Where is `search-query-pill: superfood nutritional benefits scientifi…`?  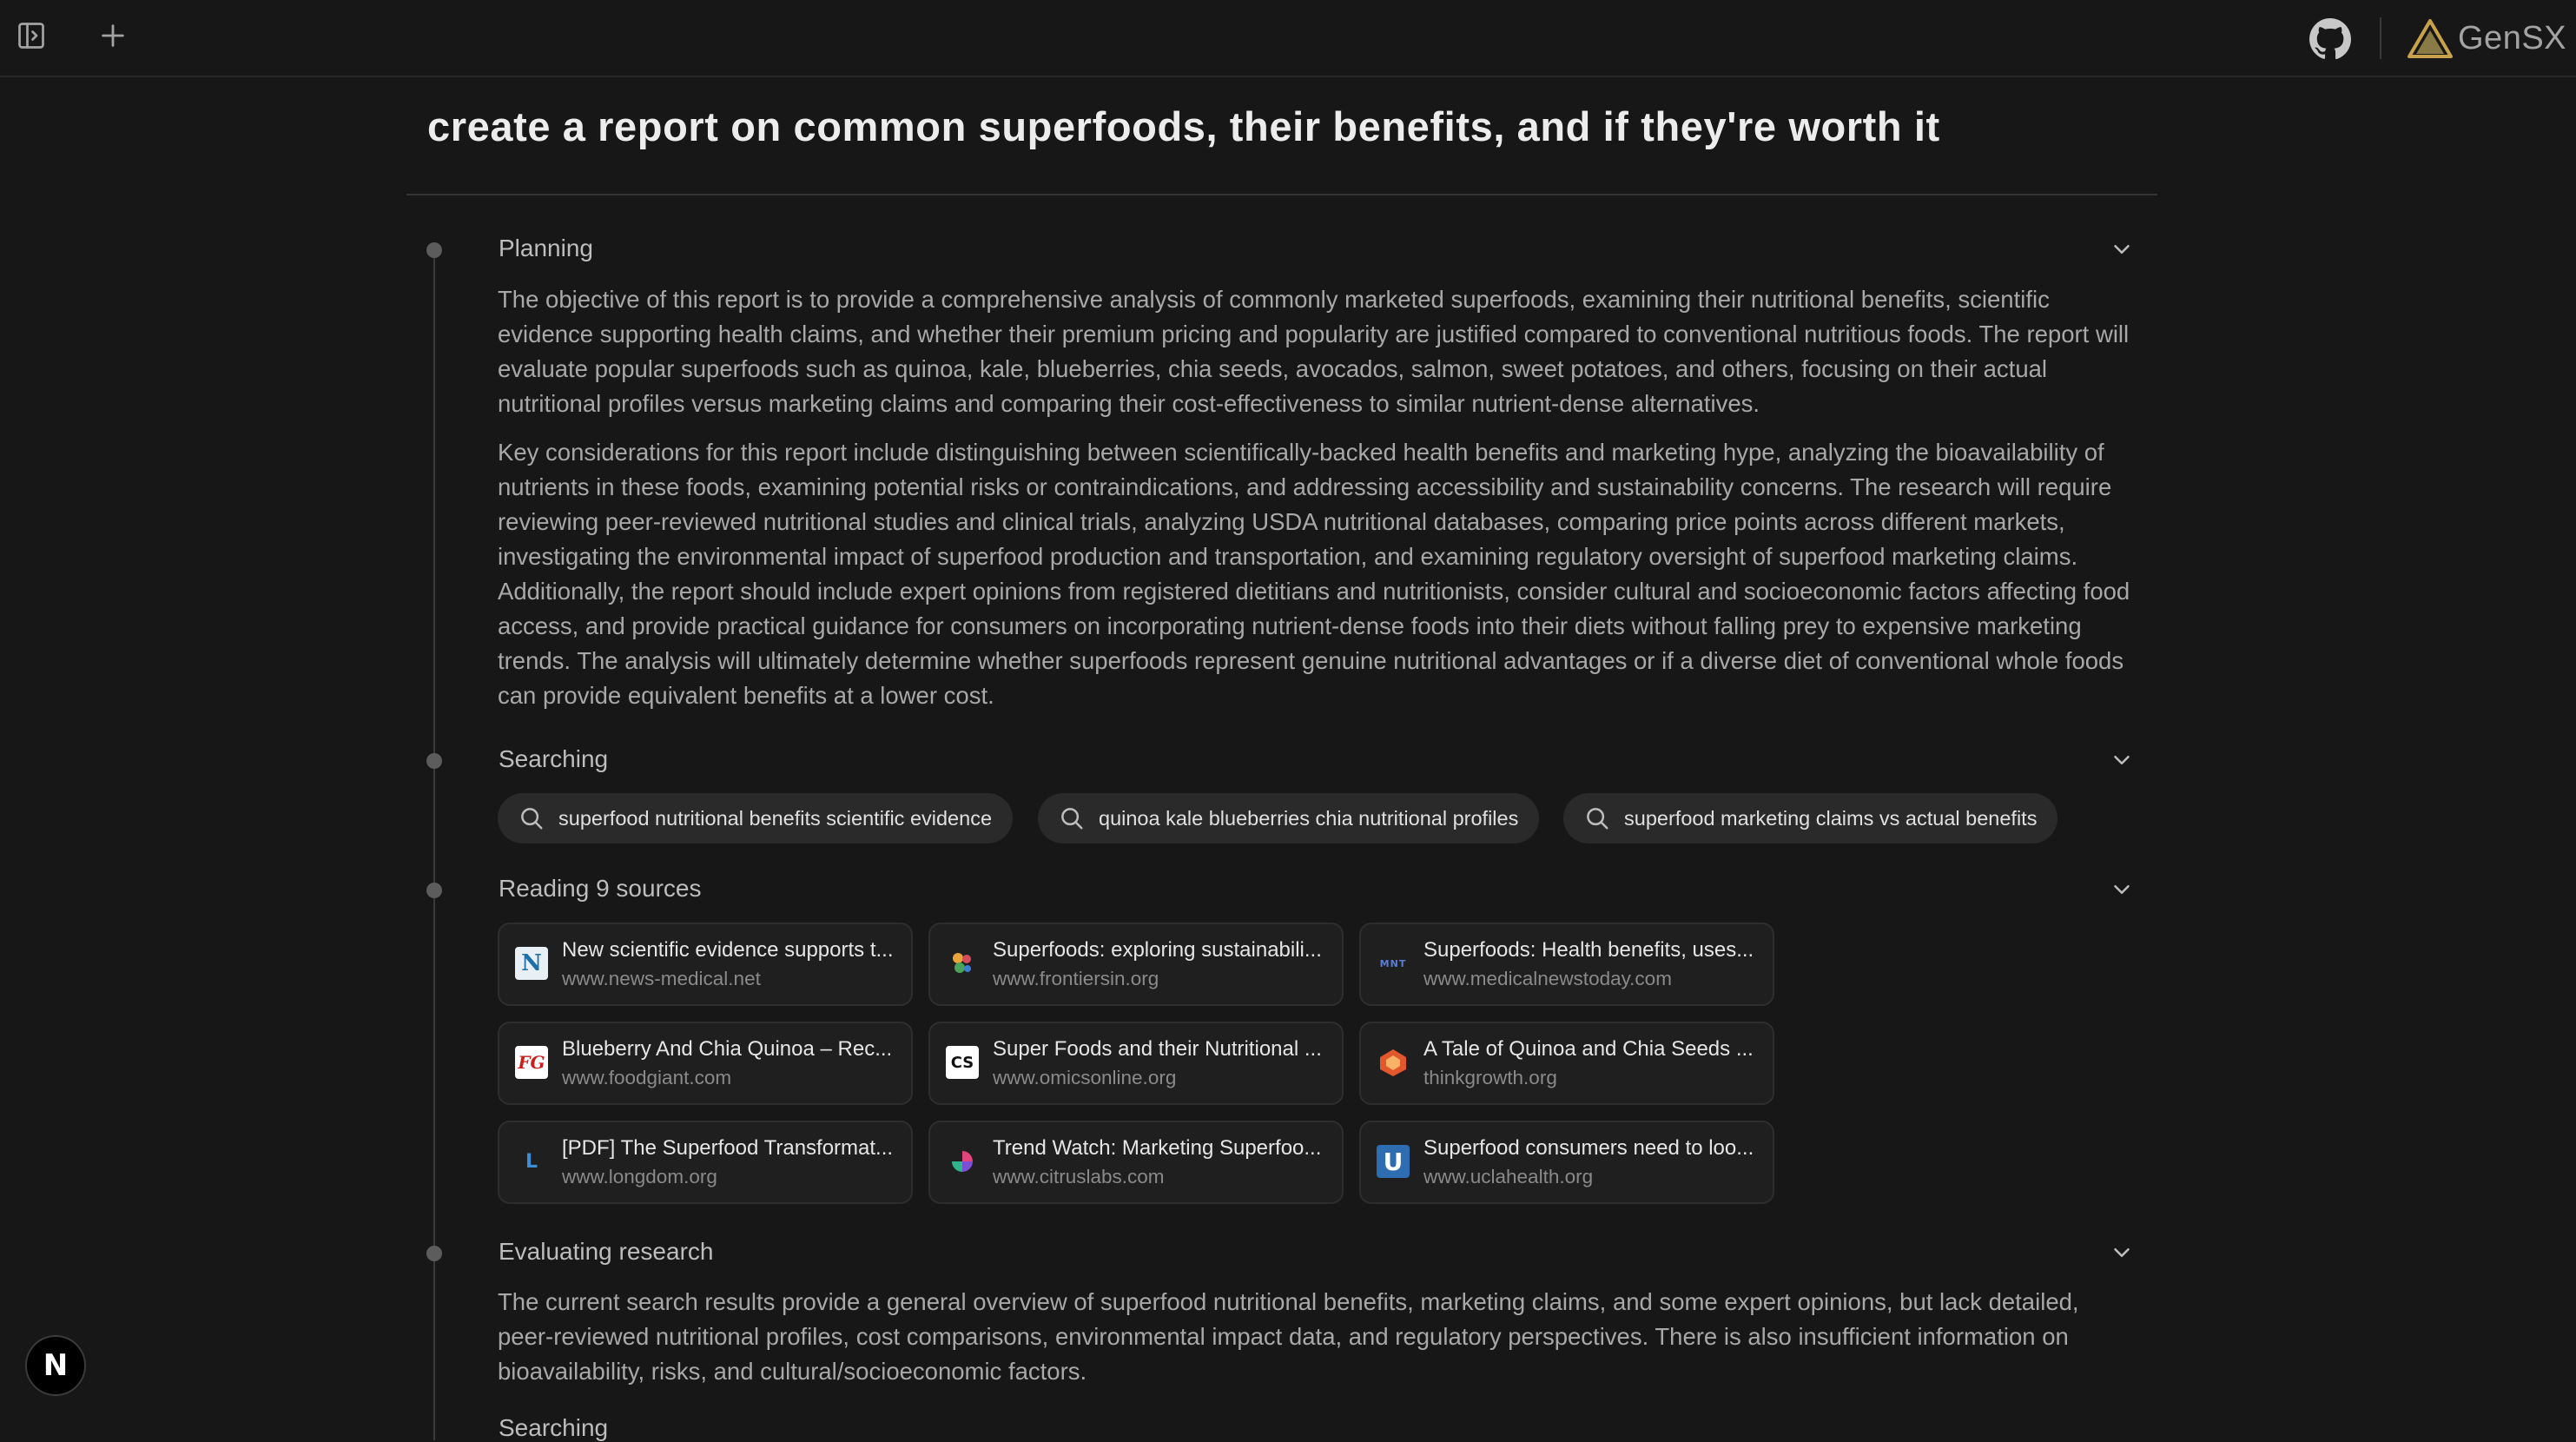
search-query-pill: superfood nutritional benefits scientifi… is located at coordinates (756, 818).